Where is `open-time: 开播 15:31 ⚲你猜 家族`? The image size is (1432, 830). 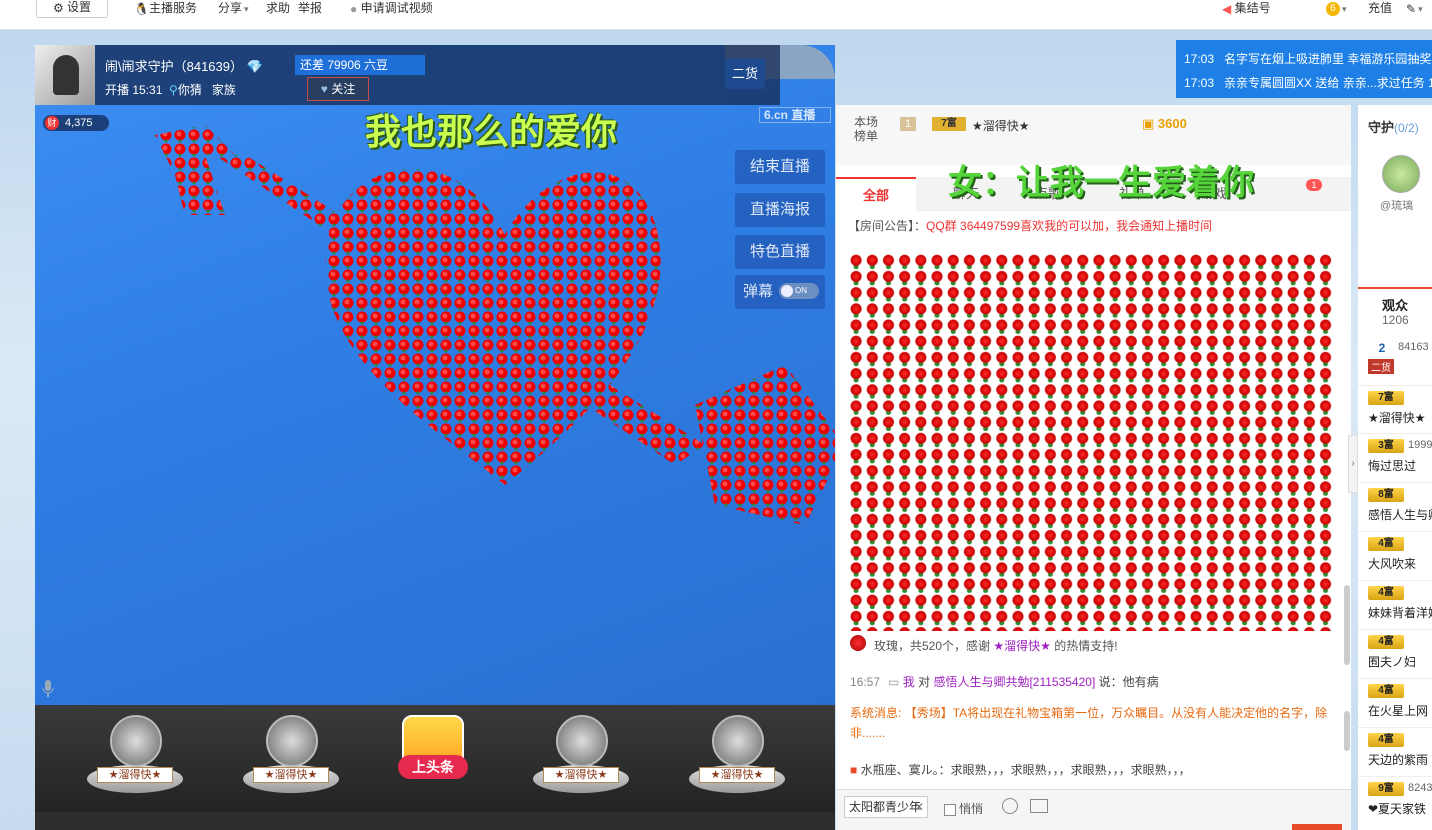 open-time: 开播 15:31 ⚲你猜 家族 is located at coordinates (170, 90).